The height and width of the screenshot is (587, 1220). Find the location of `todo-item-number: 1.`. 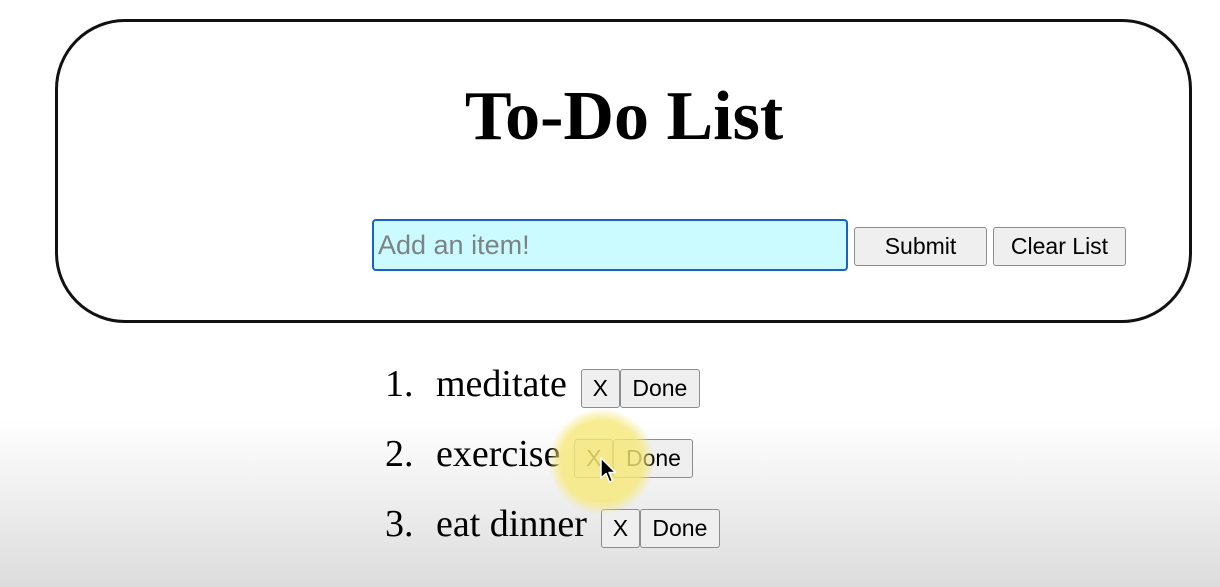

todo-item-number: 1. is located at coordinates (399, 384).